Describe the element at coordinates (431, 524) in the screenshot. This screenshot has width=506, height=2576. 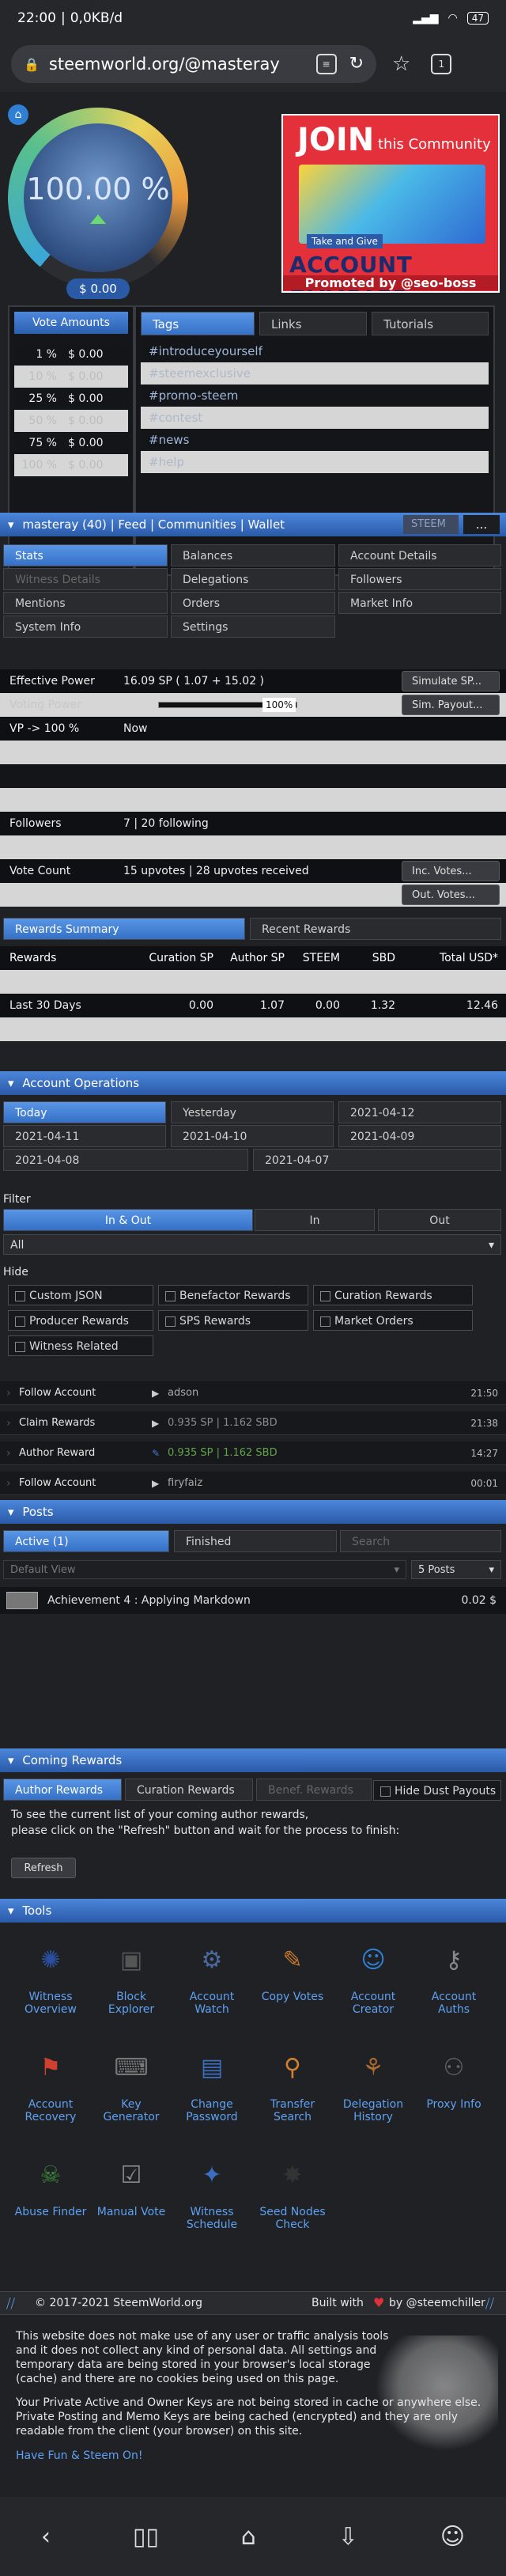
I see `currency-select: STEEM` at that location.